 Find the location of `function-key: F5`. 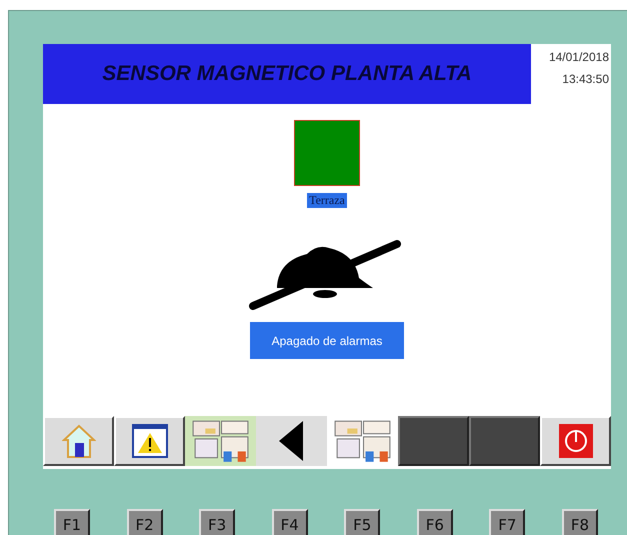

function-key: F5 is located at coordinates (362, 522).